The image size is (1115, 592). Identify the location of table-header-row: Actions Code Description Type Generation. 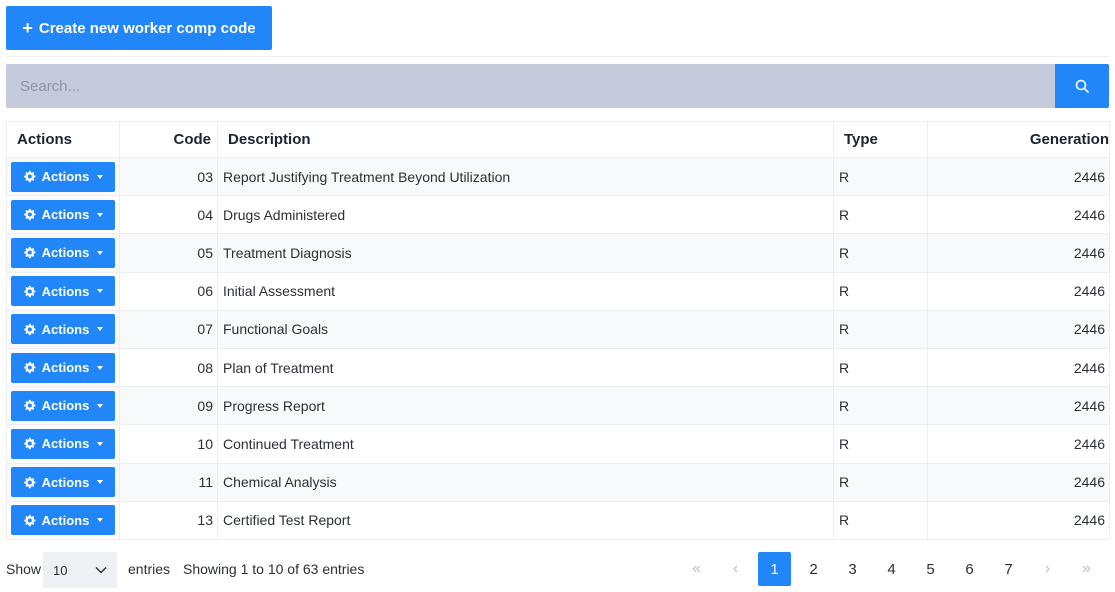
(558, 139).